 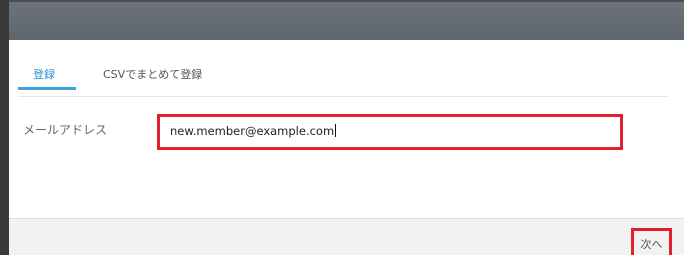 What do you see at coordinates (390, 132) in the screenshot?
I see `email-field: new.member@example.com` at bounding box center [390, 132].